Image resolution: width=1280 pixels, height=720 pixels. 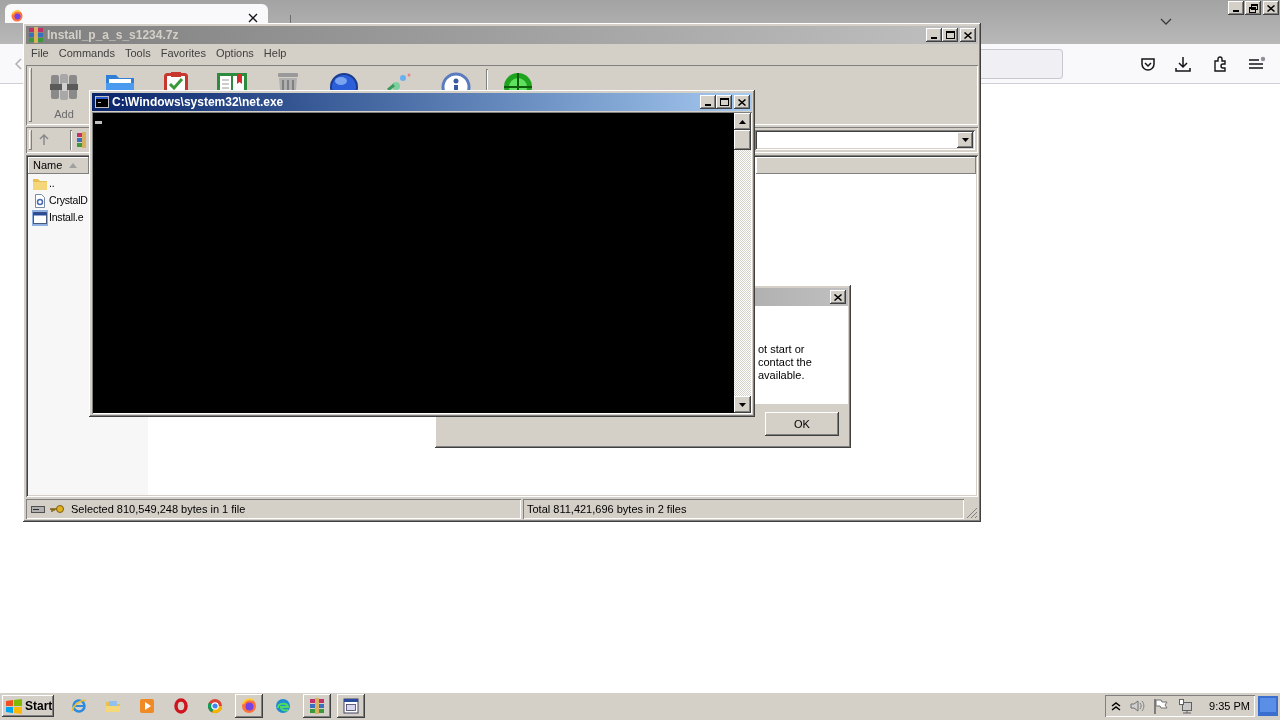 I want to click on window-title: C:\Windows\system32\net.exe, so click(x=198, y=102).